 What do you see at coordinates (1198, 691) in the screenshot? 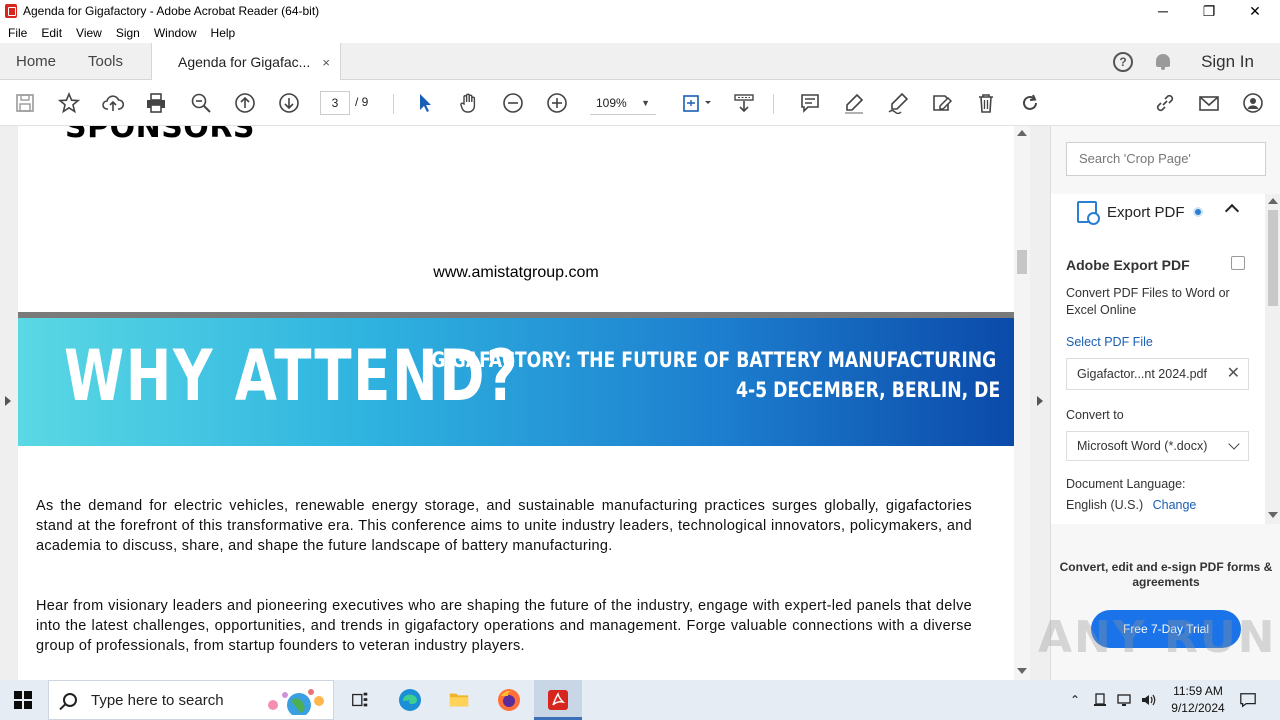
I see `clock-time: 11:59 AM` at bounding box center [1198, 691].